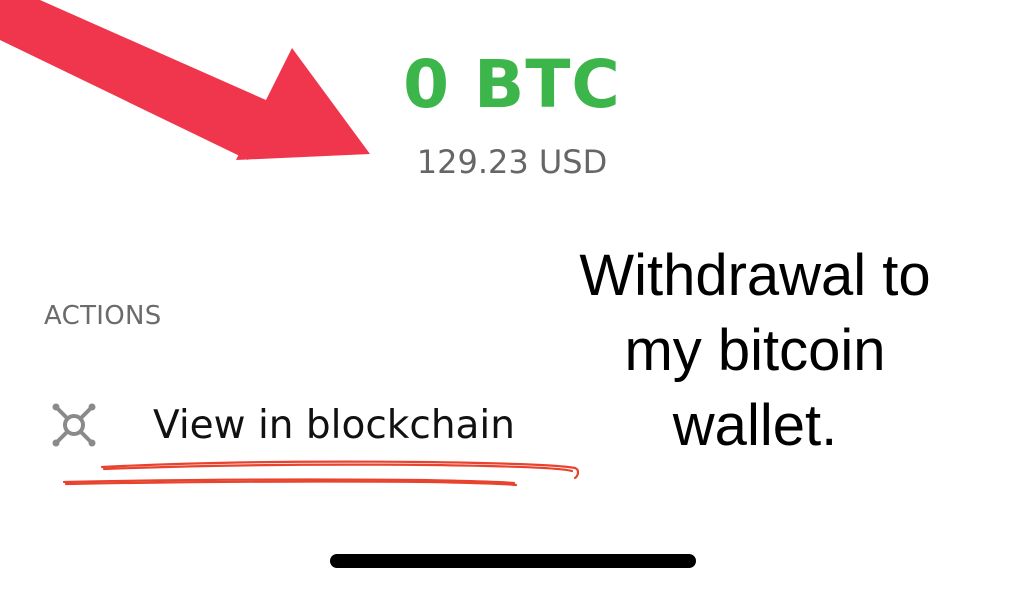 The image size is (1024, 590). I want to click on actions-section-header: ACTIONS, so click(103, 316).